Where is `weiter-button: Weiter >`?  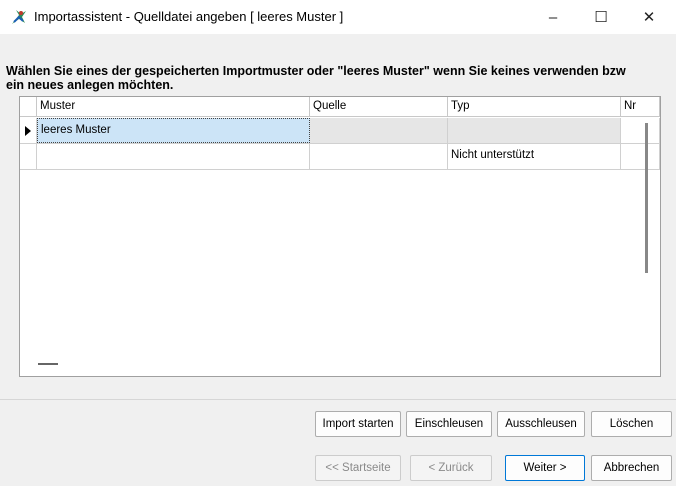 weiter-button: Weiter > is located at coordinates (545, 468).